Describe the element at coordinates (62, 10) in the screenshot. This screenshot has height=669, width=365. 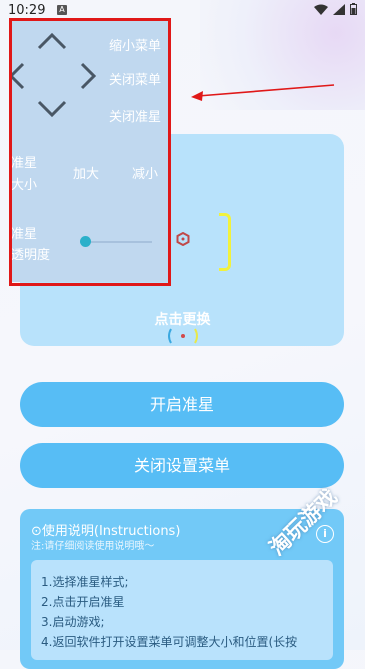
I see `notification-icon: A` at that location.